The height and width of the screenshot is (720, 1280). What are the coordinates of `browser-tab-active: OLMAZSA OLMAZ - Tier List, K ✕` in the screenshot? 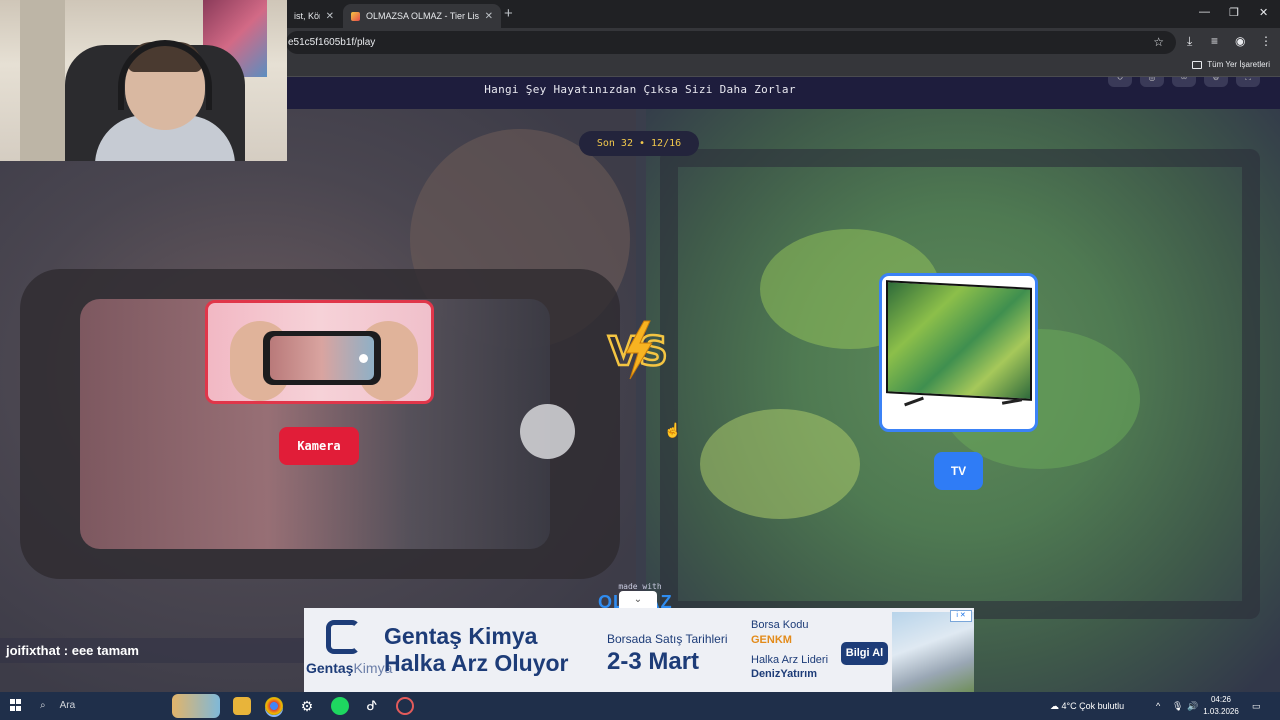 It's located at (422, 16).